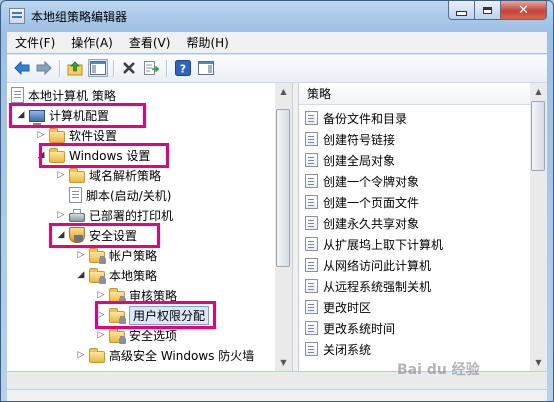  I want to click on tree-root: 本地计算机 策略, so click(63, 95).